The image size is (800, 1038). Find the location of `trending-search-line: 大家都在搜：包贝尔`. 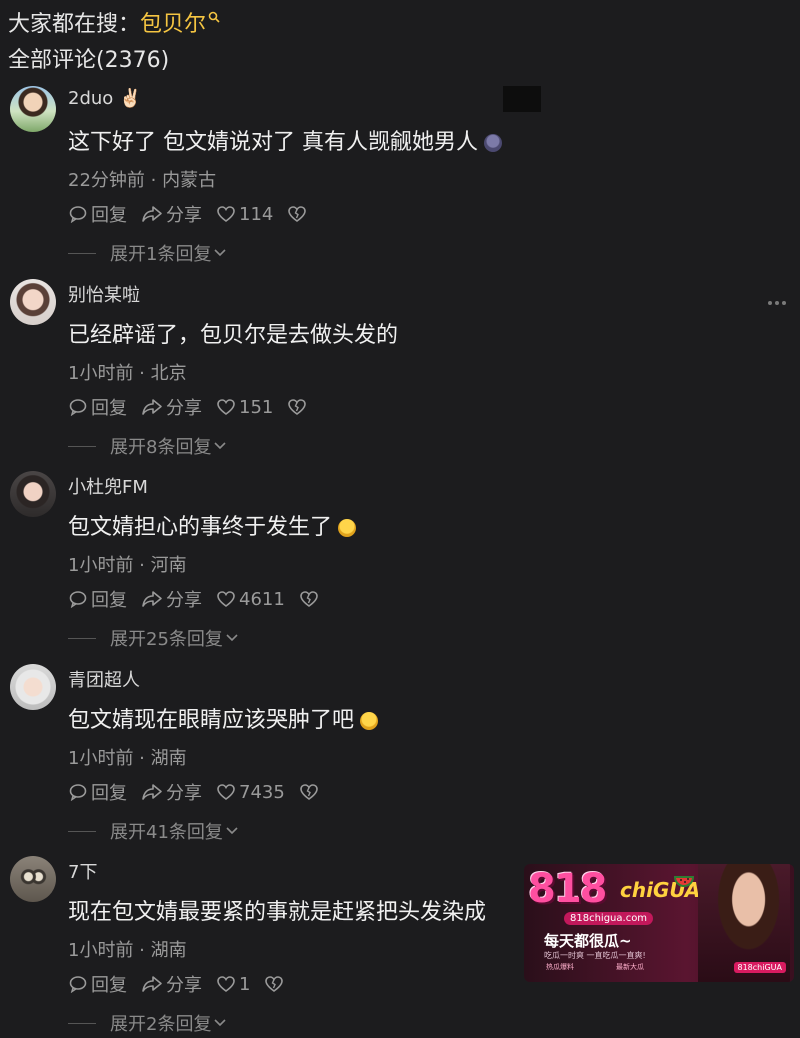

trending-search-line: 大家都在搜：包贝尔 is located at coordinates (114, 22).